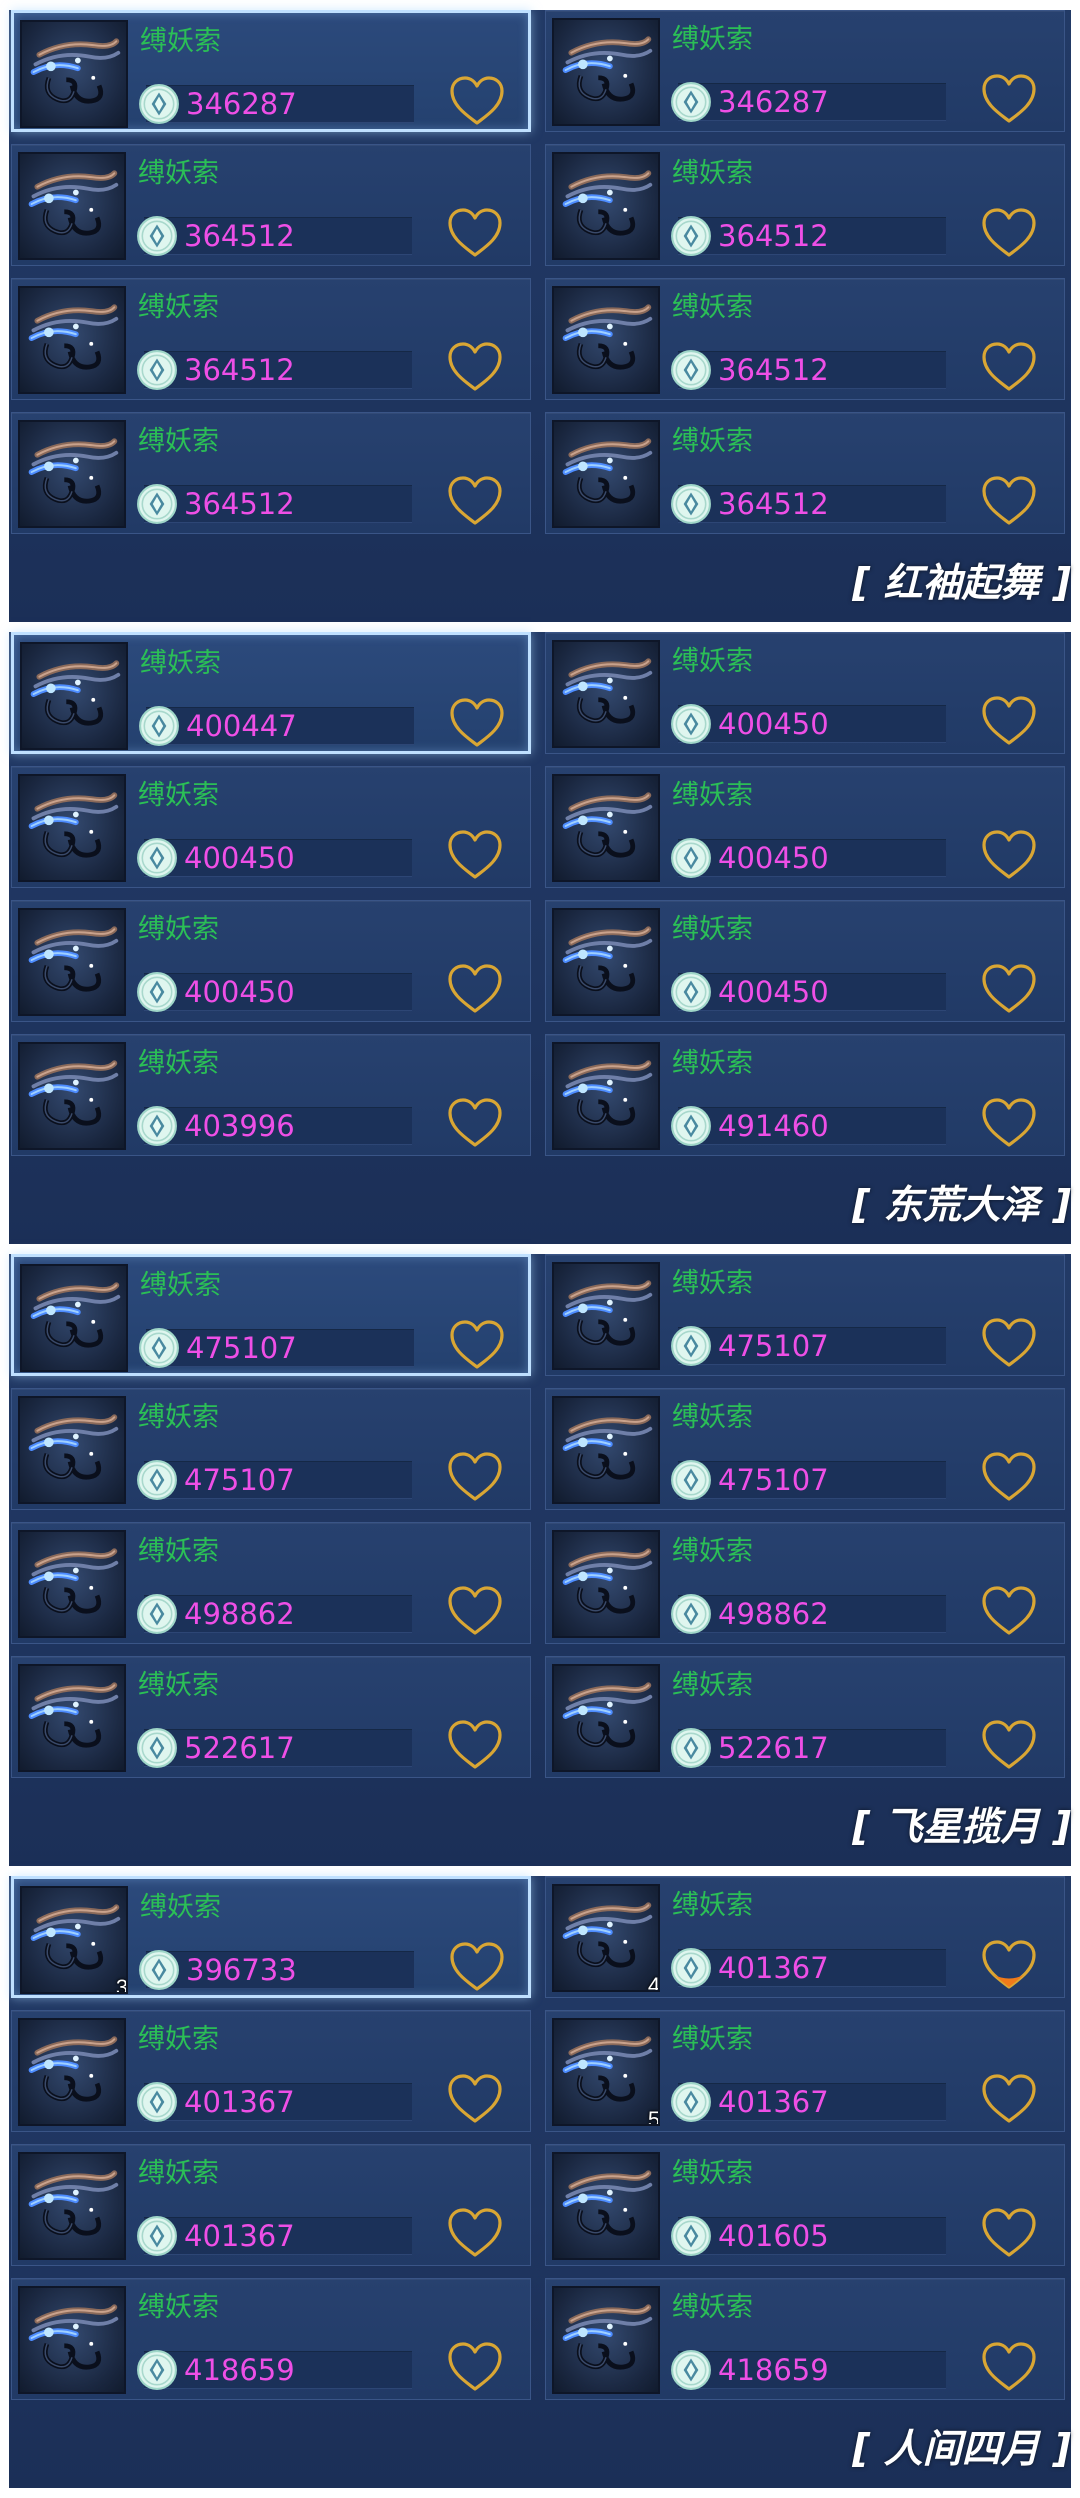 This screenshot has width=1080, height=2498. Describe the element at coordinates (805, 2205) in the screenshot. I see `listing-card: 缚妖索 401605` at that location.